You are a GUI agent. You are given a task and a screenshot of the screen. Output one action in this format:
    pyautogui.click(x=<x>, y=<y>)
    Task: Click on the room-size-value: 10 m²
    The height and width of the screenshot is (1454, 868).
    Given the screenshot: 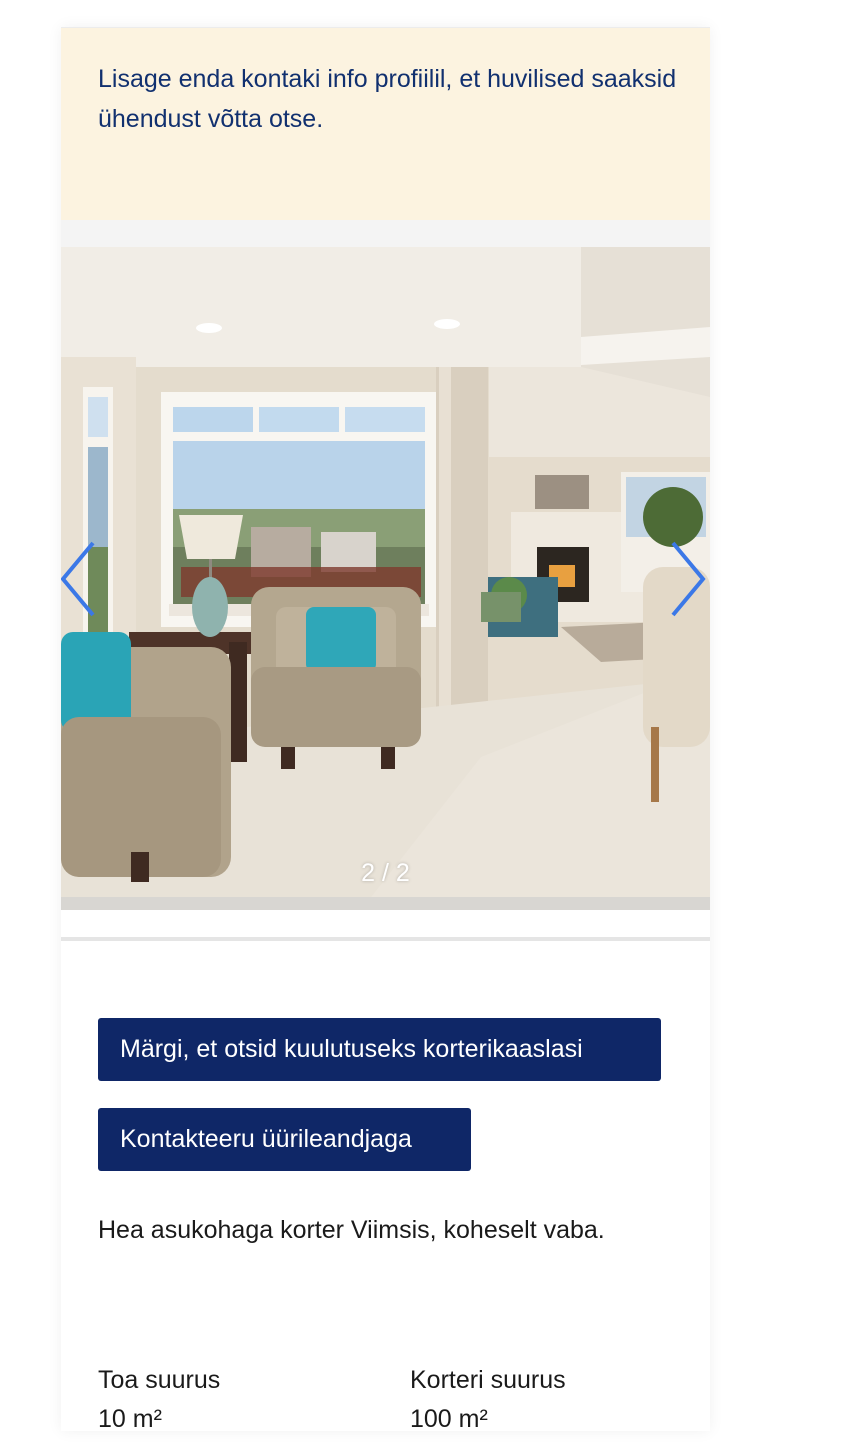 What is the action you would take?
    pyautogui.click(x=130, y=1418)
    